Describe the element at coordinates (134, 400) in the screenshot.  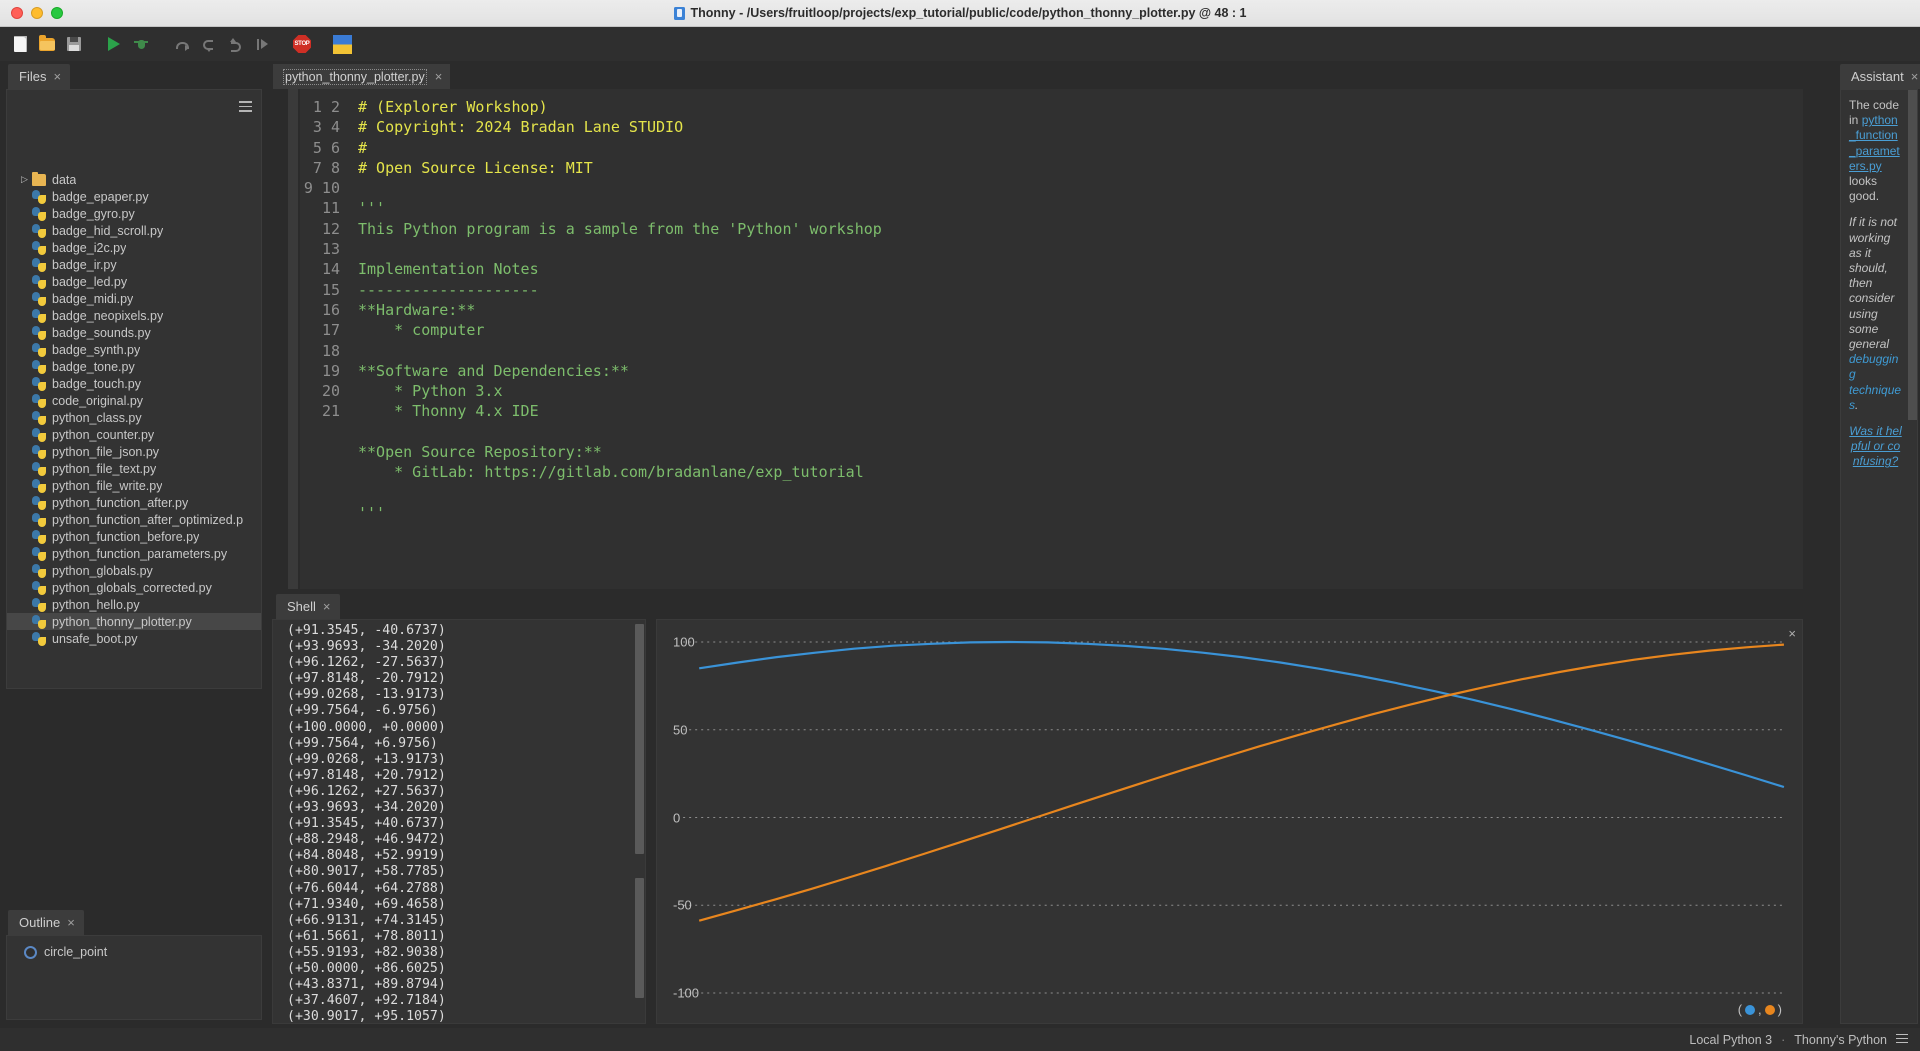
I see `file-tree-item: ▷code_original.py` at that location.